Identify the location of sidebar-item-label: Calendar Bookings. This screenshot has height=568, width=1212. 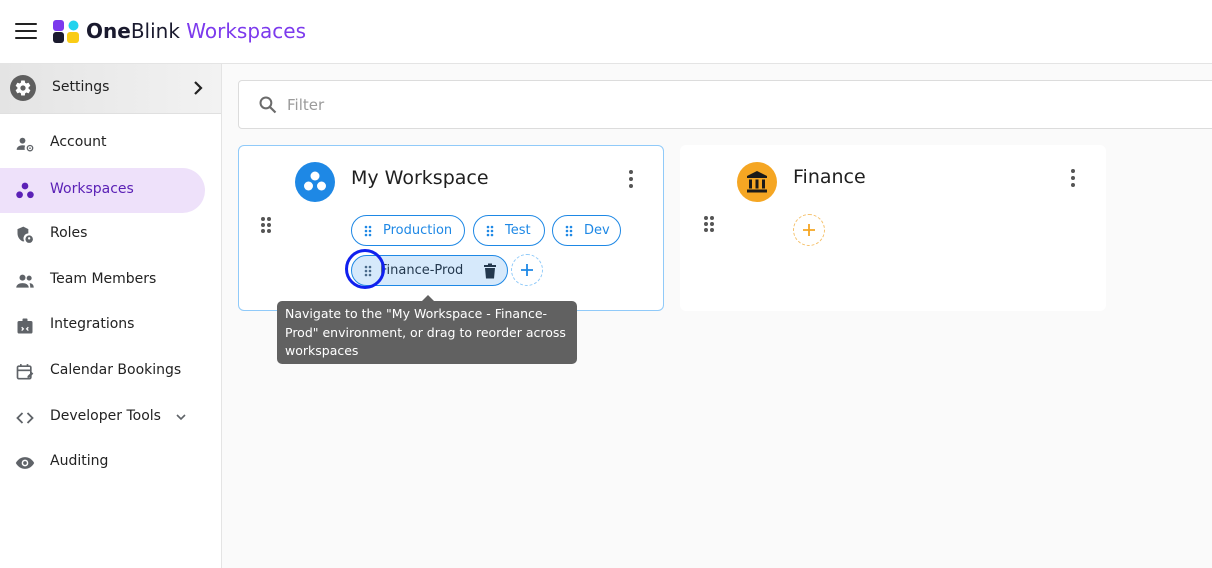
(116, 370).